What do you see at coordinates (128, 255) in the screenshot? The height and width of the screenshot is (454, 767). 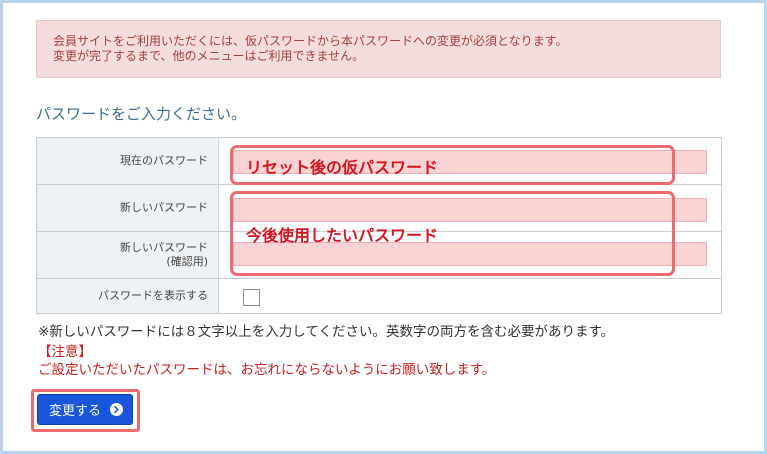 I see `confirm-password-label: 新しいパスワード (確認用)` at bounding box center [128, 255].